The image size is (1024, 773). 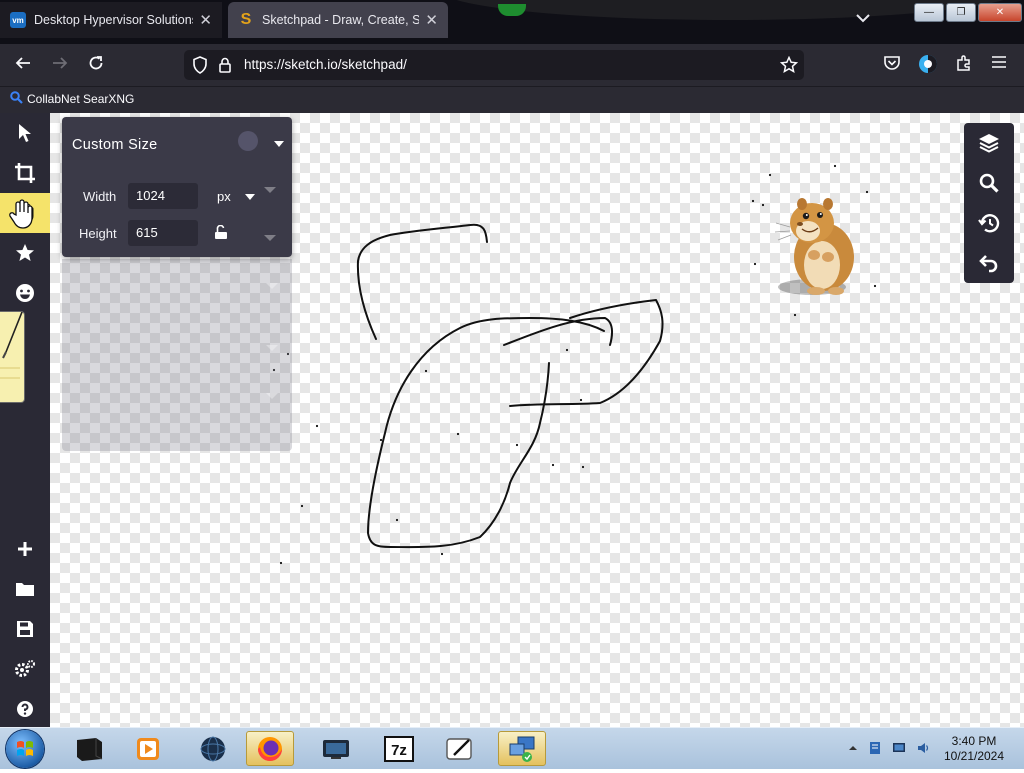 I want to click on firefox-icon, so click(x=270, y=748).